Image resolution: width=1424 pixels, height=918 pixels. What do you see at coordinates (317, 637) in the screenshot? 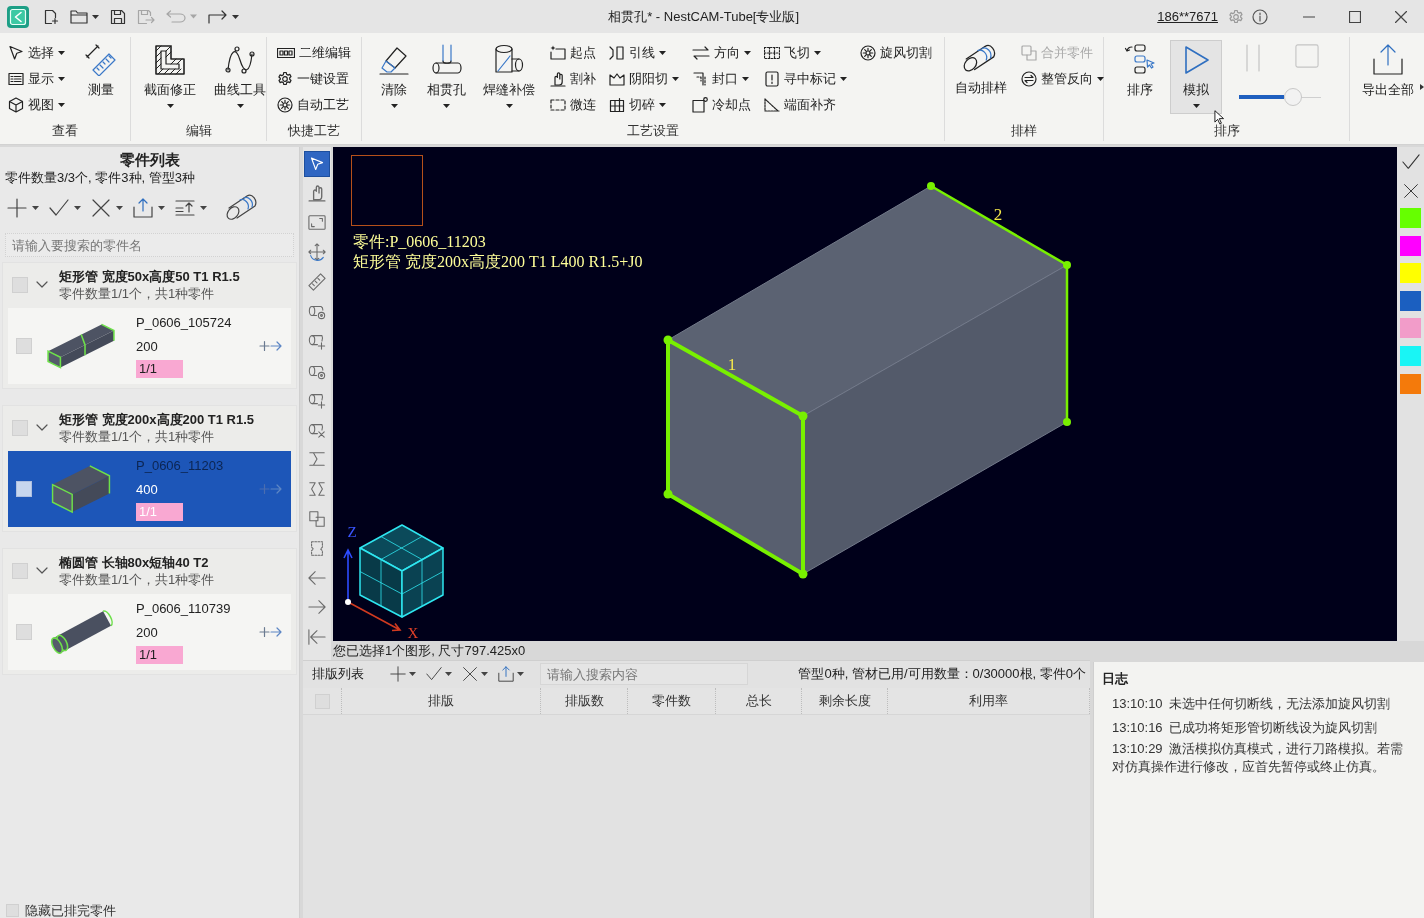
I see `arrow-left-bar-icon` at bounding box center [317, 637].